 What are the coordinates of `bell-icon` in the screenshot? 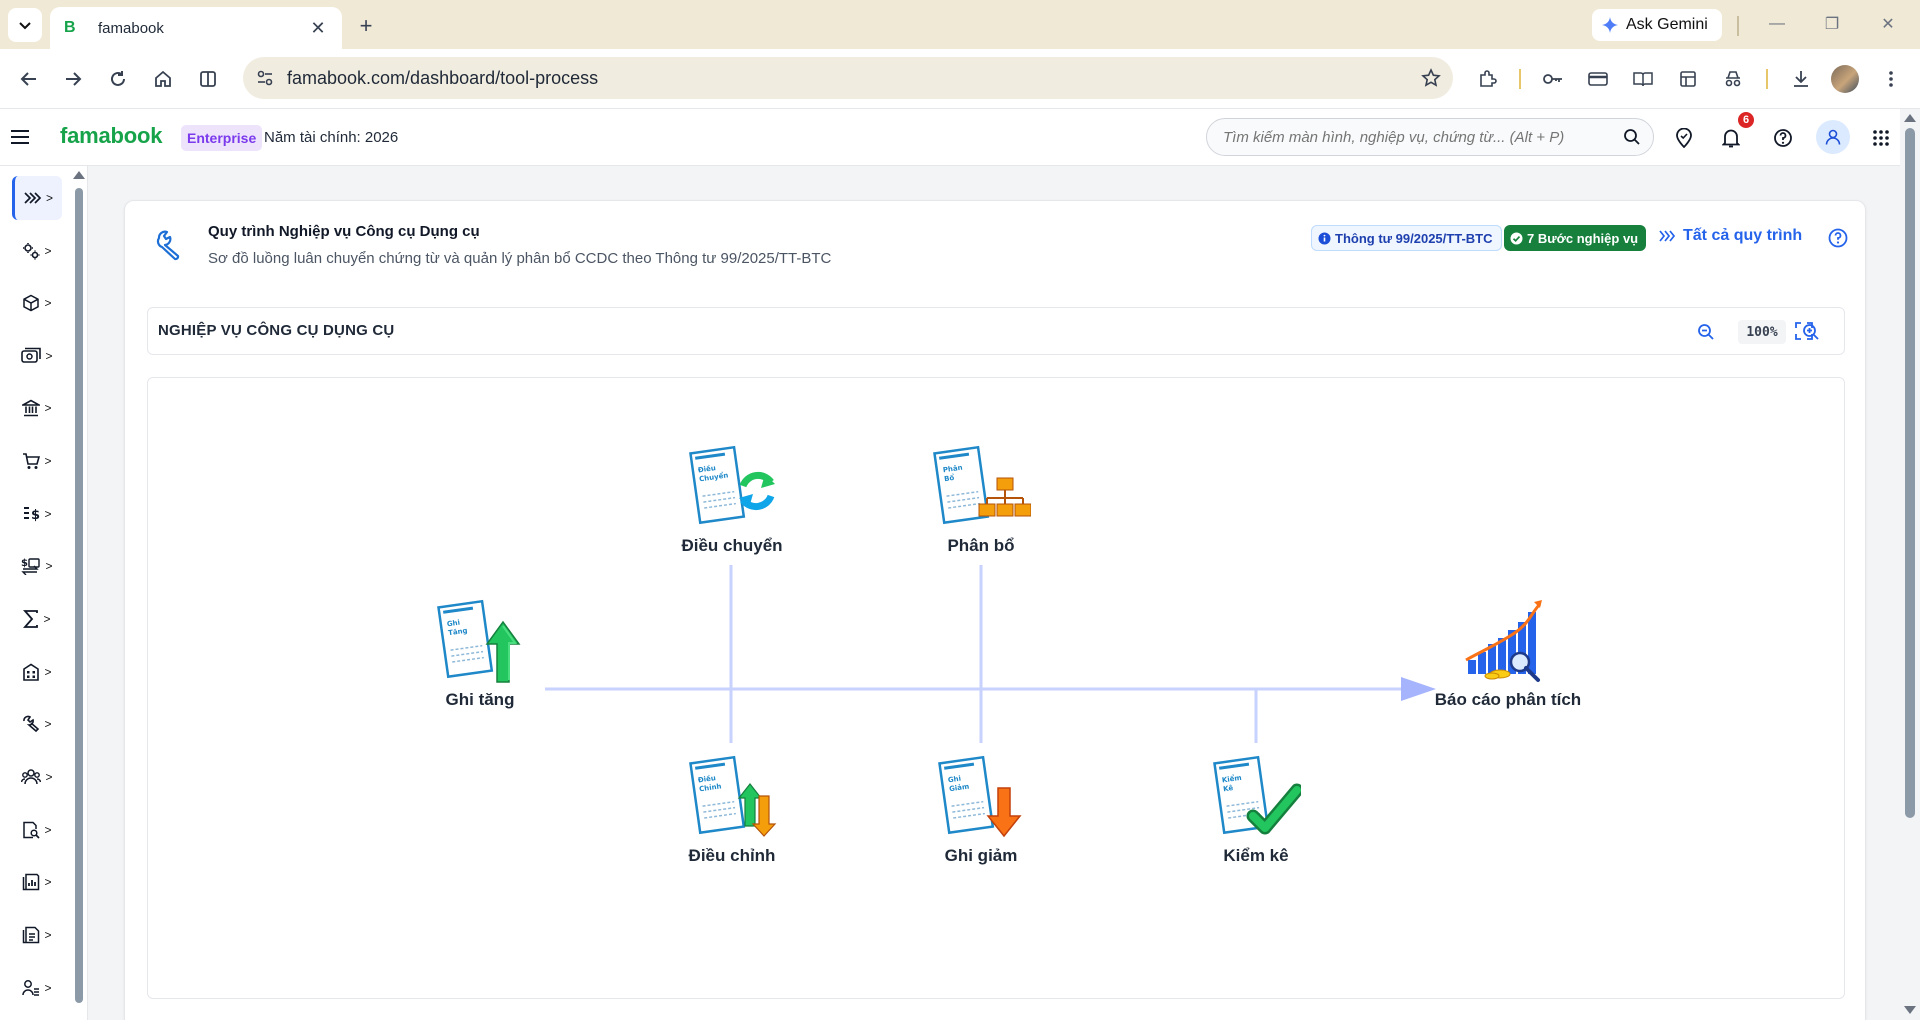 It's located at (1731, 138).